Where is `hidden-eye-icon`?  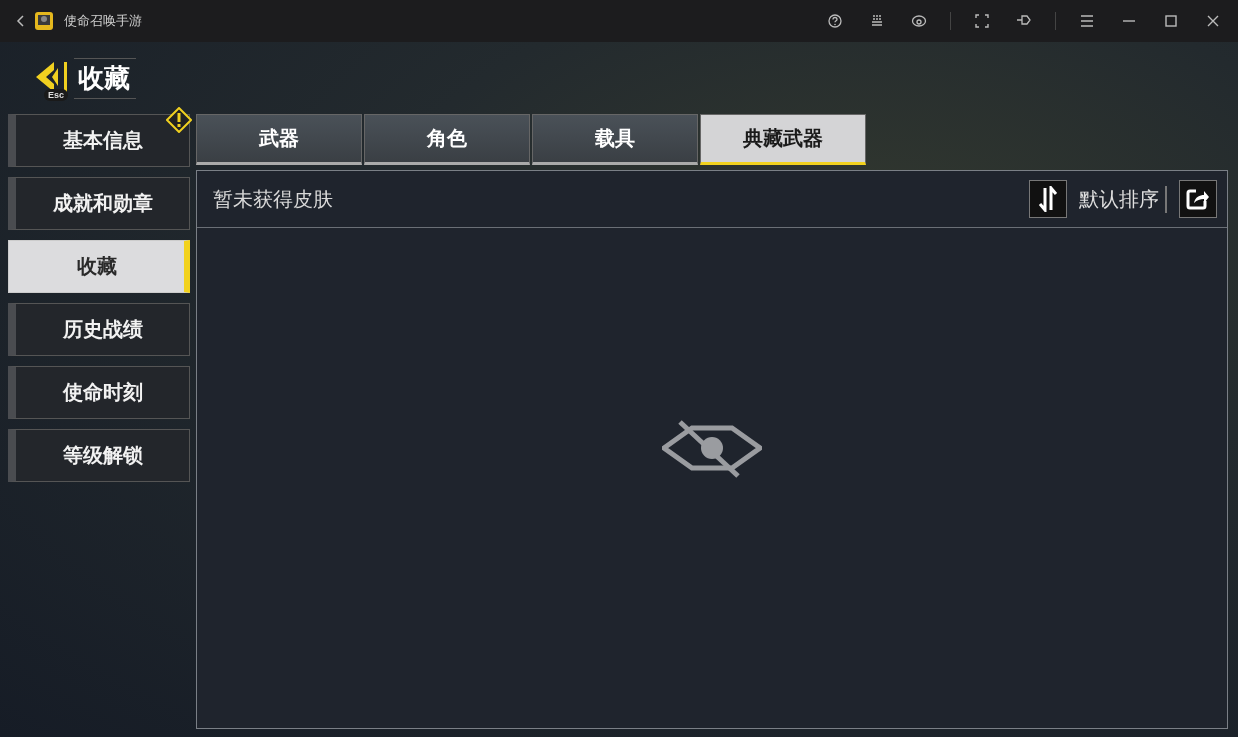 hidden-eye-icon is located at coordinates (712, 448).